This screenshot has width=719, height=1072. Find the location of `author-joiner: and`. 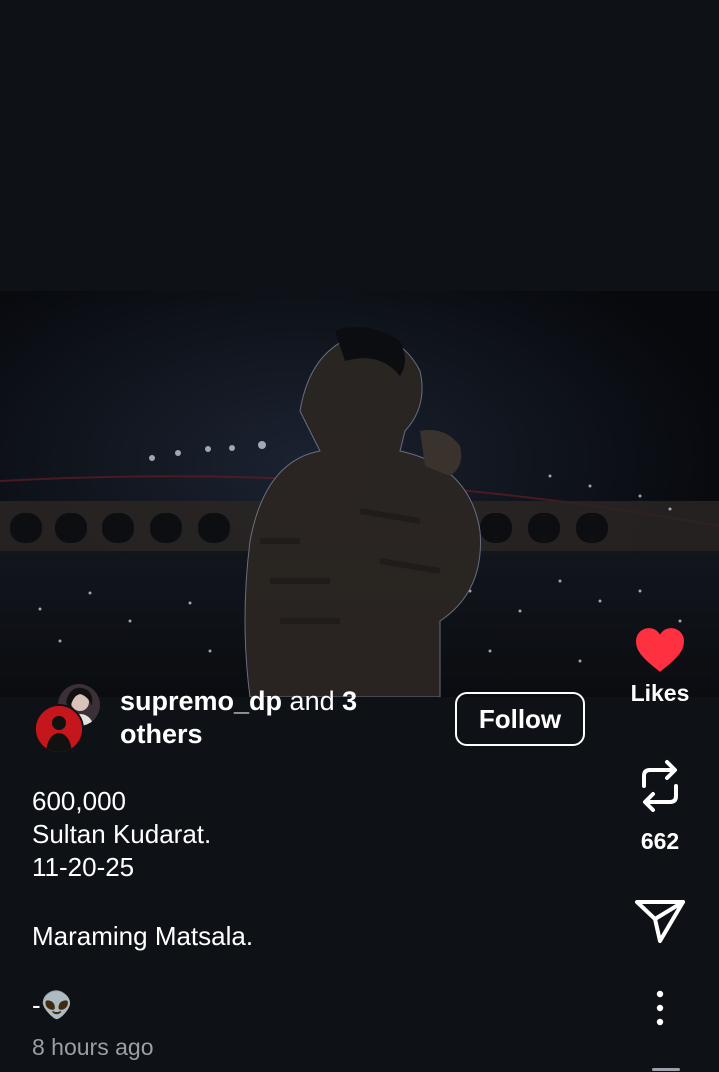

author-joiner: and is located at coordinates (312, 701).